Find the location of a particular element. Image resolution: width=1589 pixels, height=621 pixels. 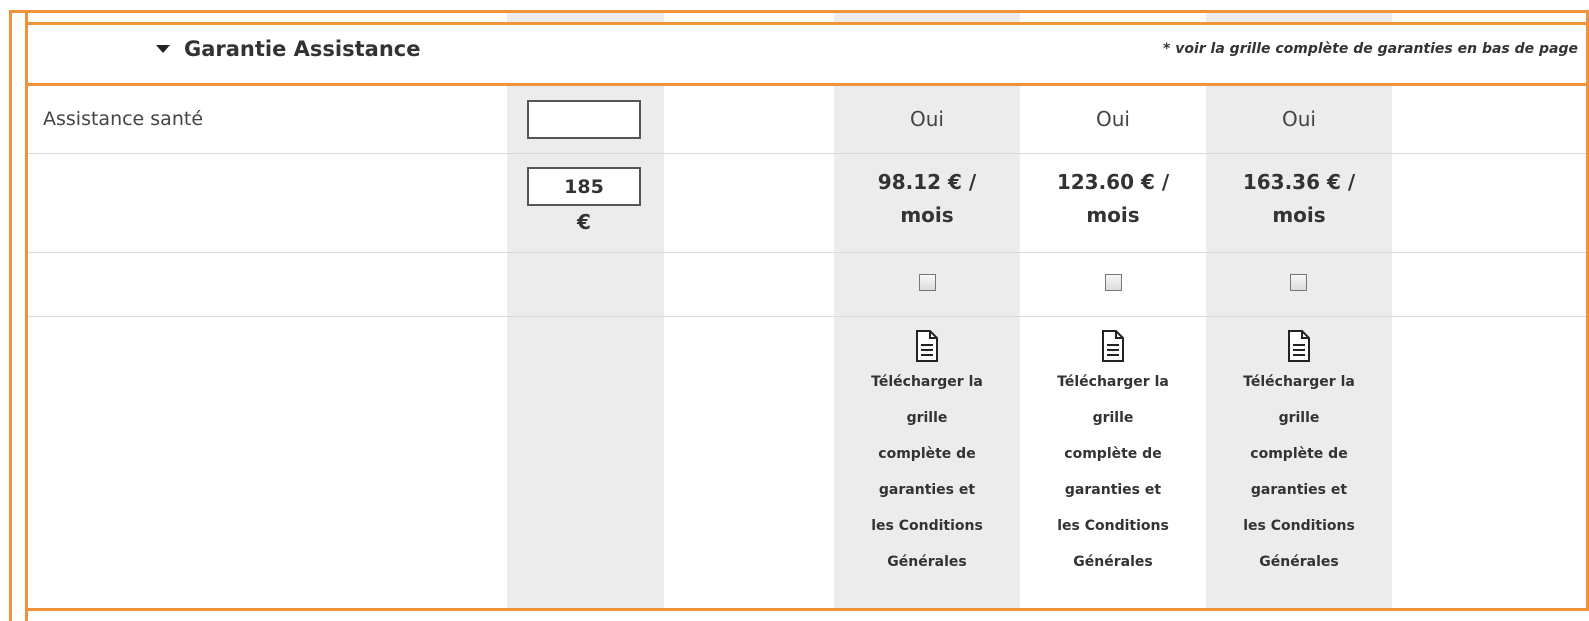

plan1-select-checkbox is located at coordinates (927, 282).